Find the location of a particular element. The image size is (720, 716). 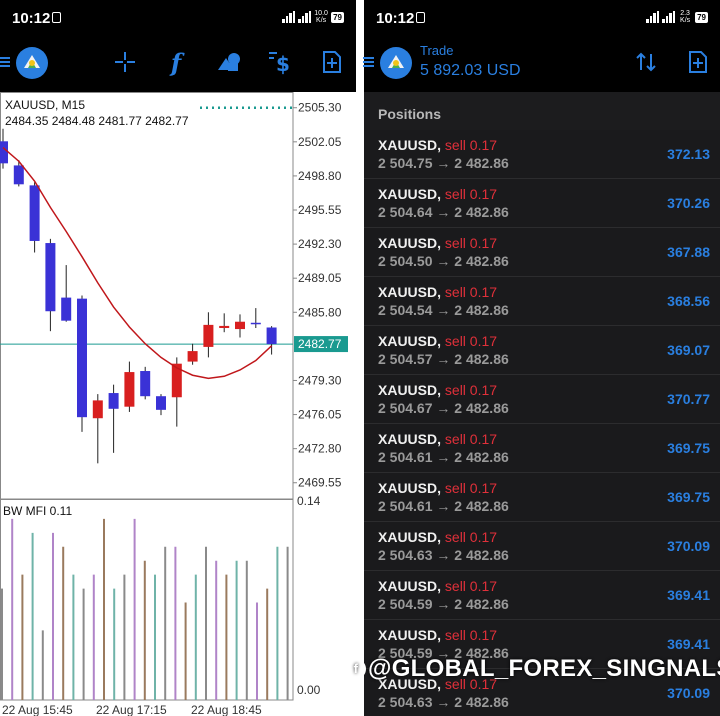

price-tick-label: 2479.30 is located at coordinates (320, 380).